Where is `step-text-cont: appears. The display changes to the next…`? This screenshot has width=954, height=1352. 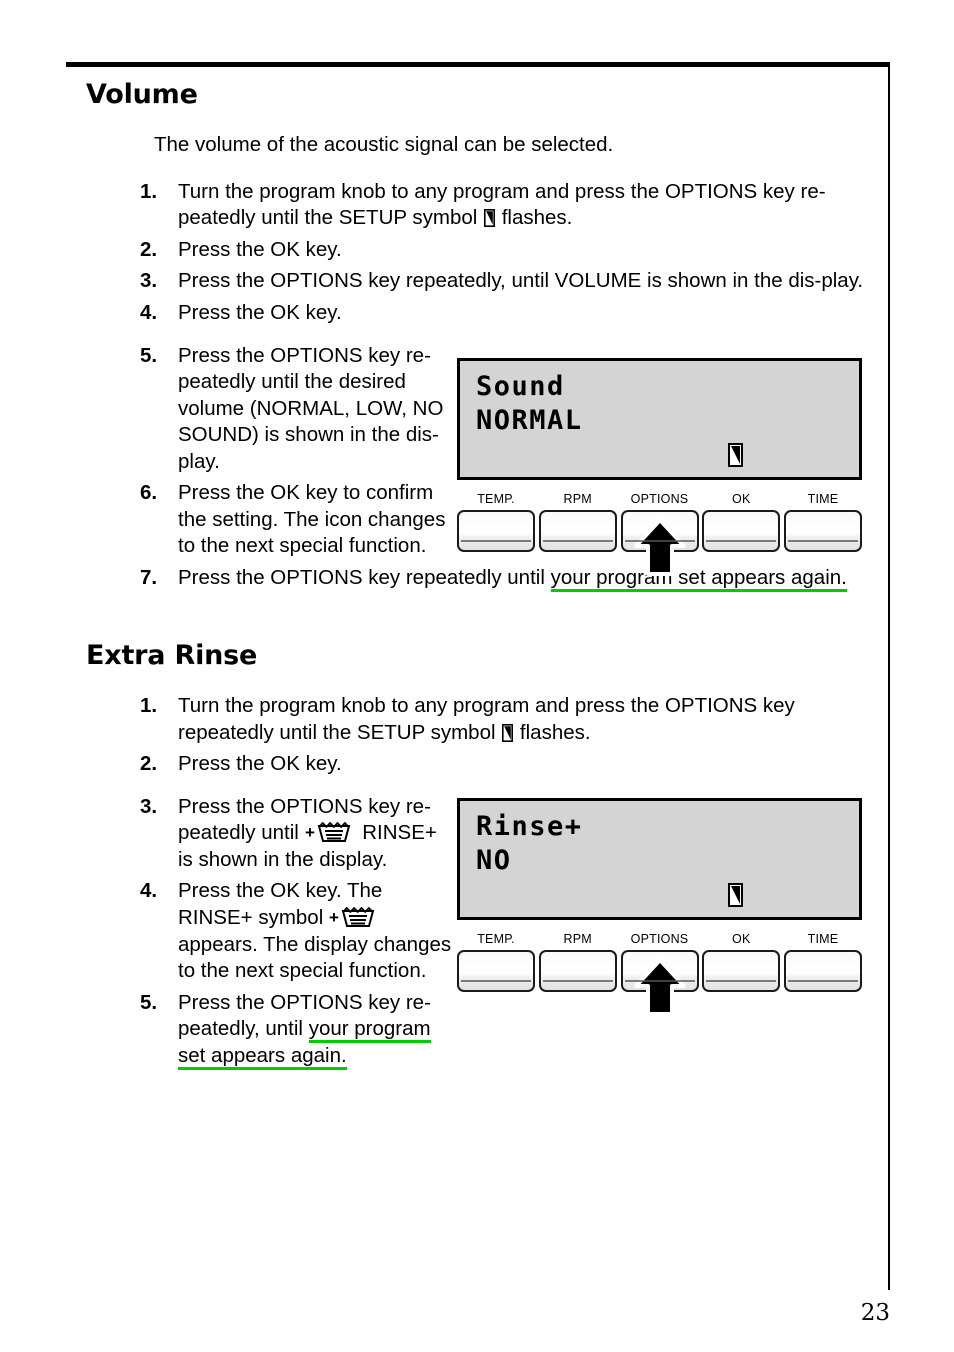
step-text-cont: appears. The display changes to the next… is located at coordinates (315, 957).